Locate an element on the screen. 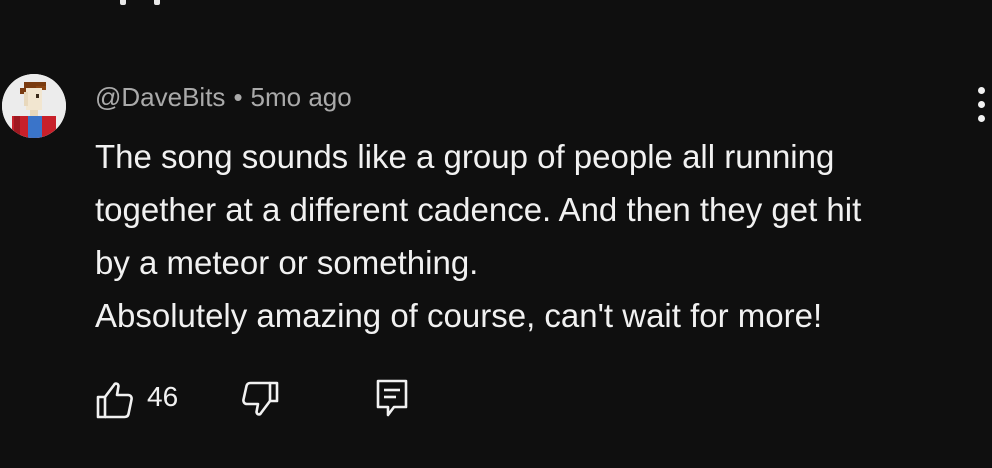 The image size is (992, 468). dislike-button is located at coordinates (262, 399).